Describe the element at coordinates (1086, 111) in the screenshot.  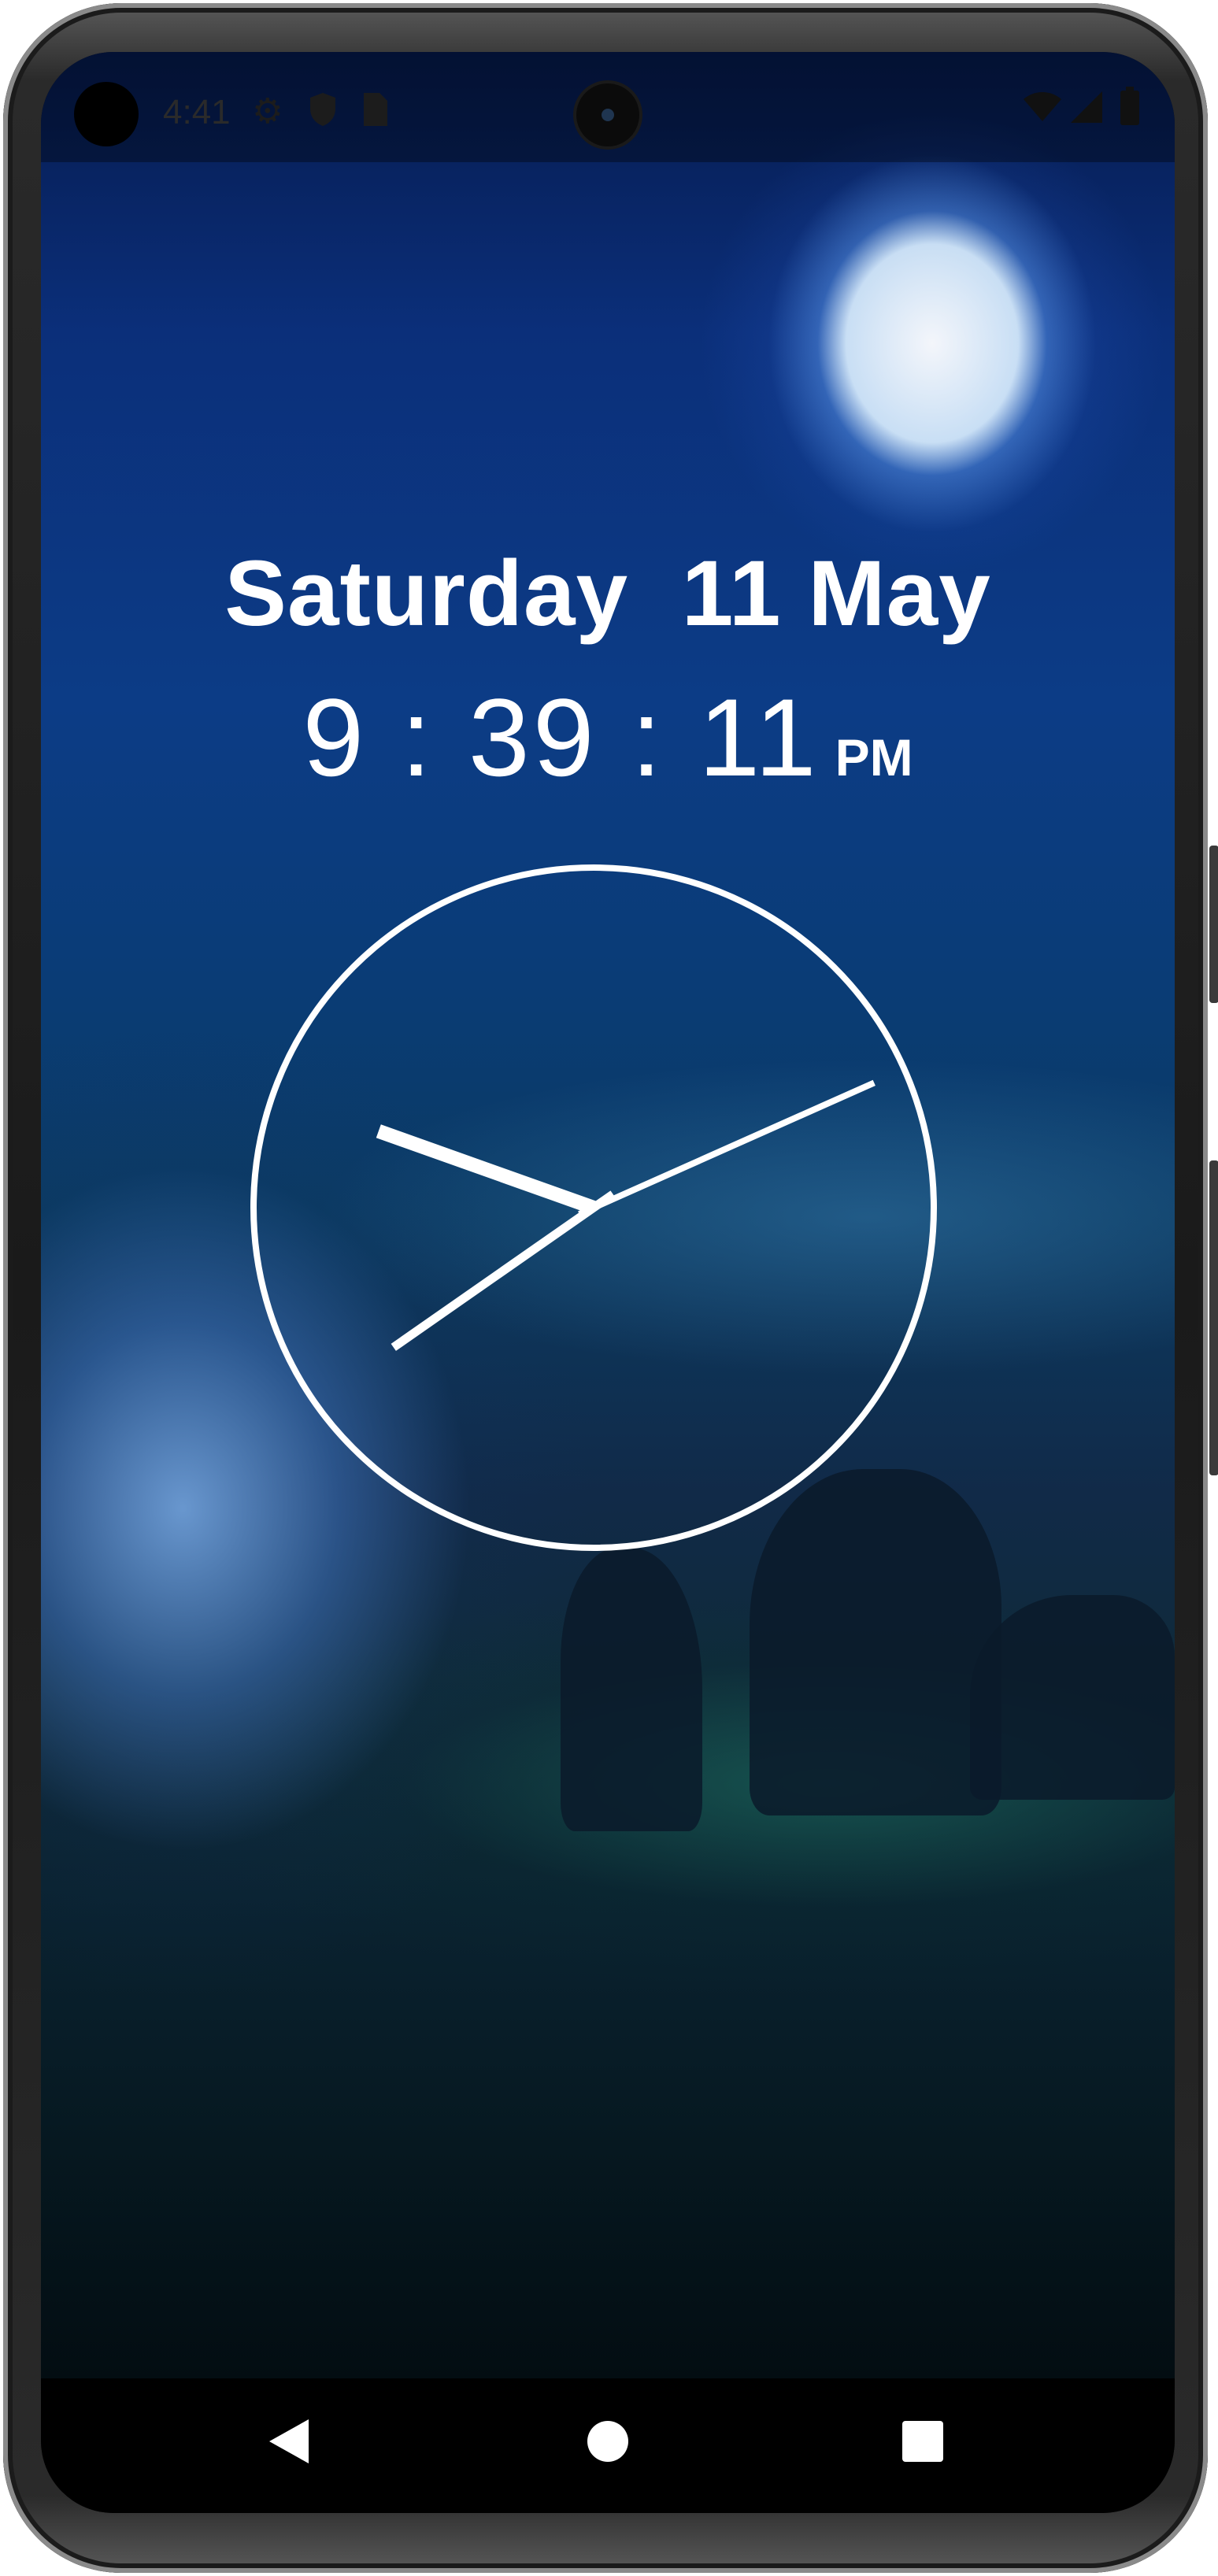
I see `signal-icon` at that location.